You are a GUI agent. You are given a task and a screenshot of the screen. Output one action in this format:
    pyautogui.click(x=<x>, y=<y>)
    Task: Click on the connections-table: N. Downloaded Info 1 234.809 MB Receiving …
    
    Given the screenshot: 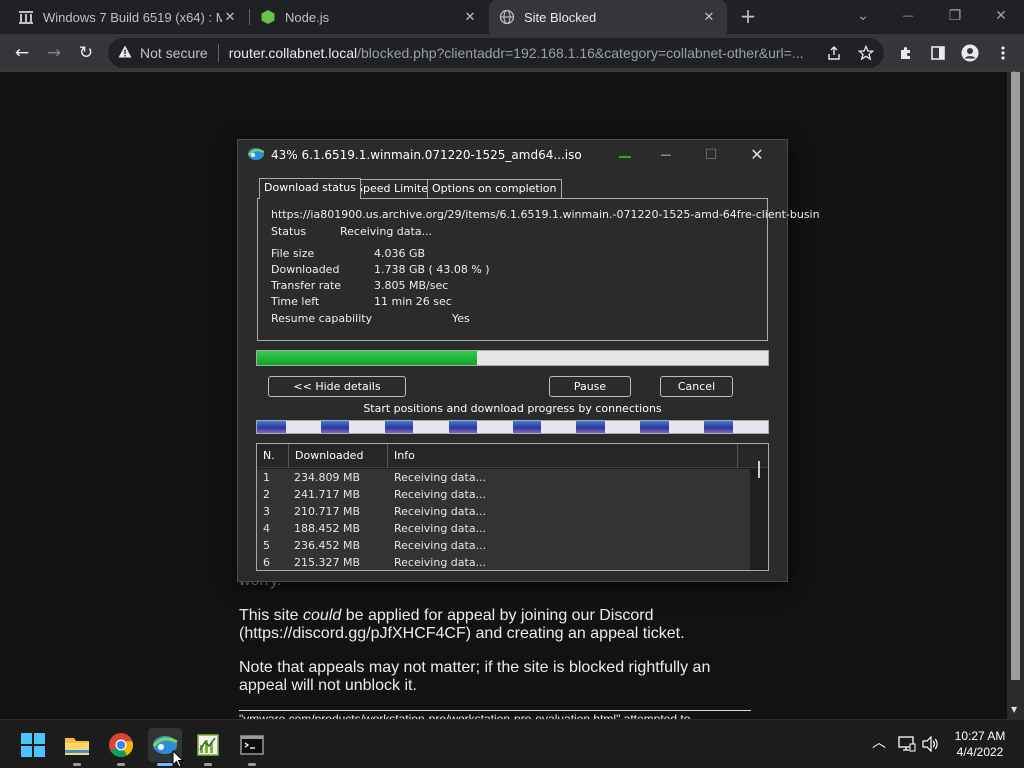 What is the action you would take?
    pyautogui.click(x=512, y=507)
    